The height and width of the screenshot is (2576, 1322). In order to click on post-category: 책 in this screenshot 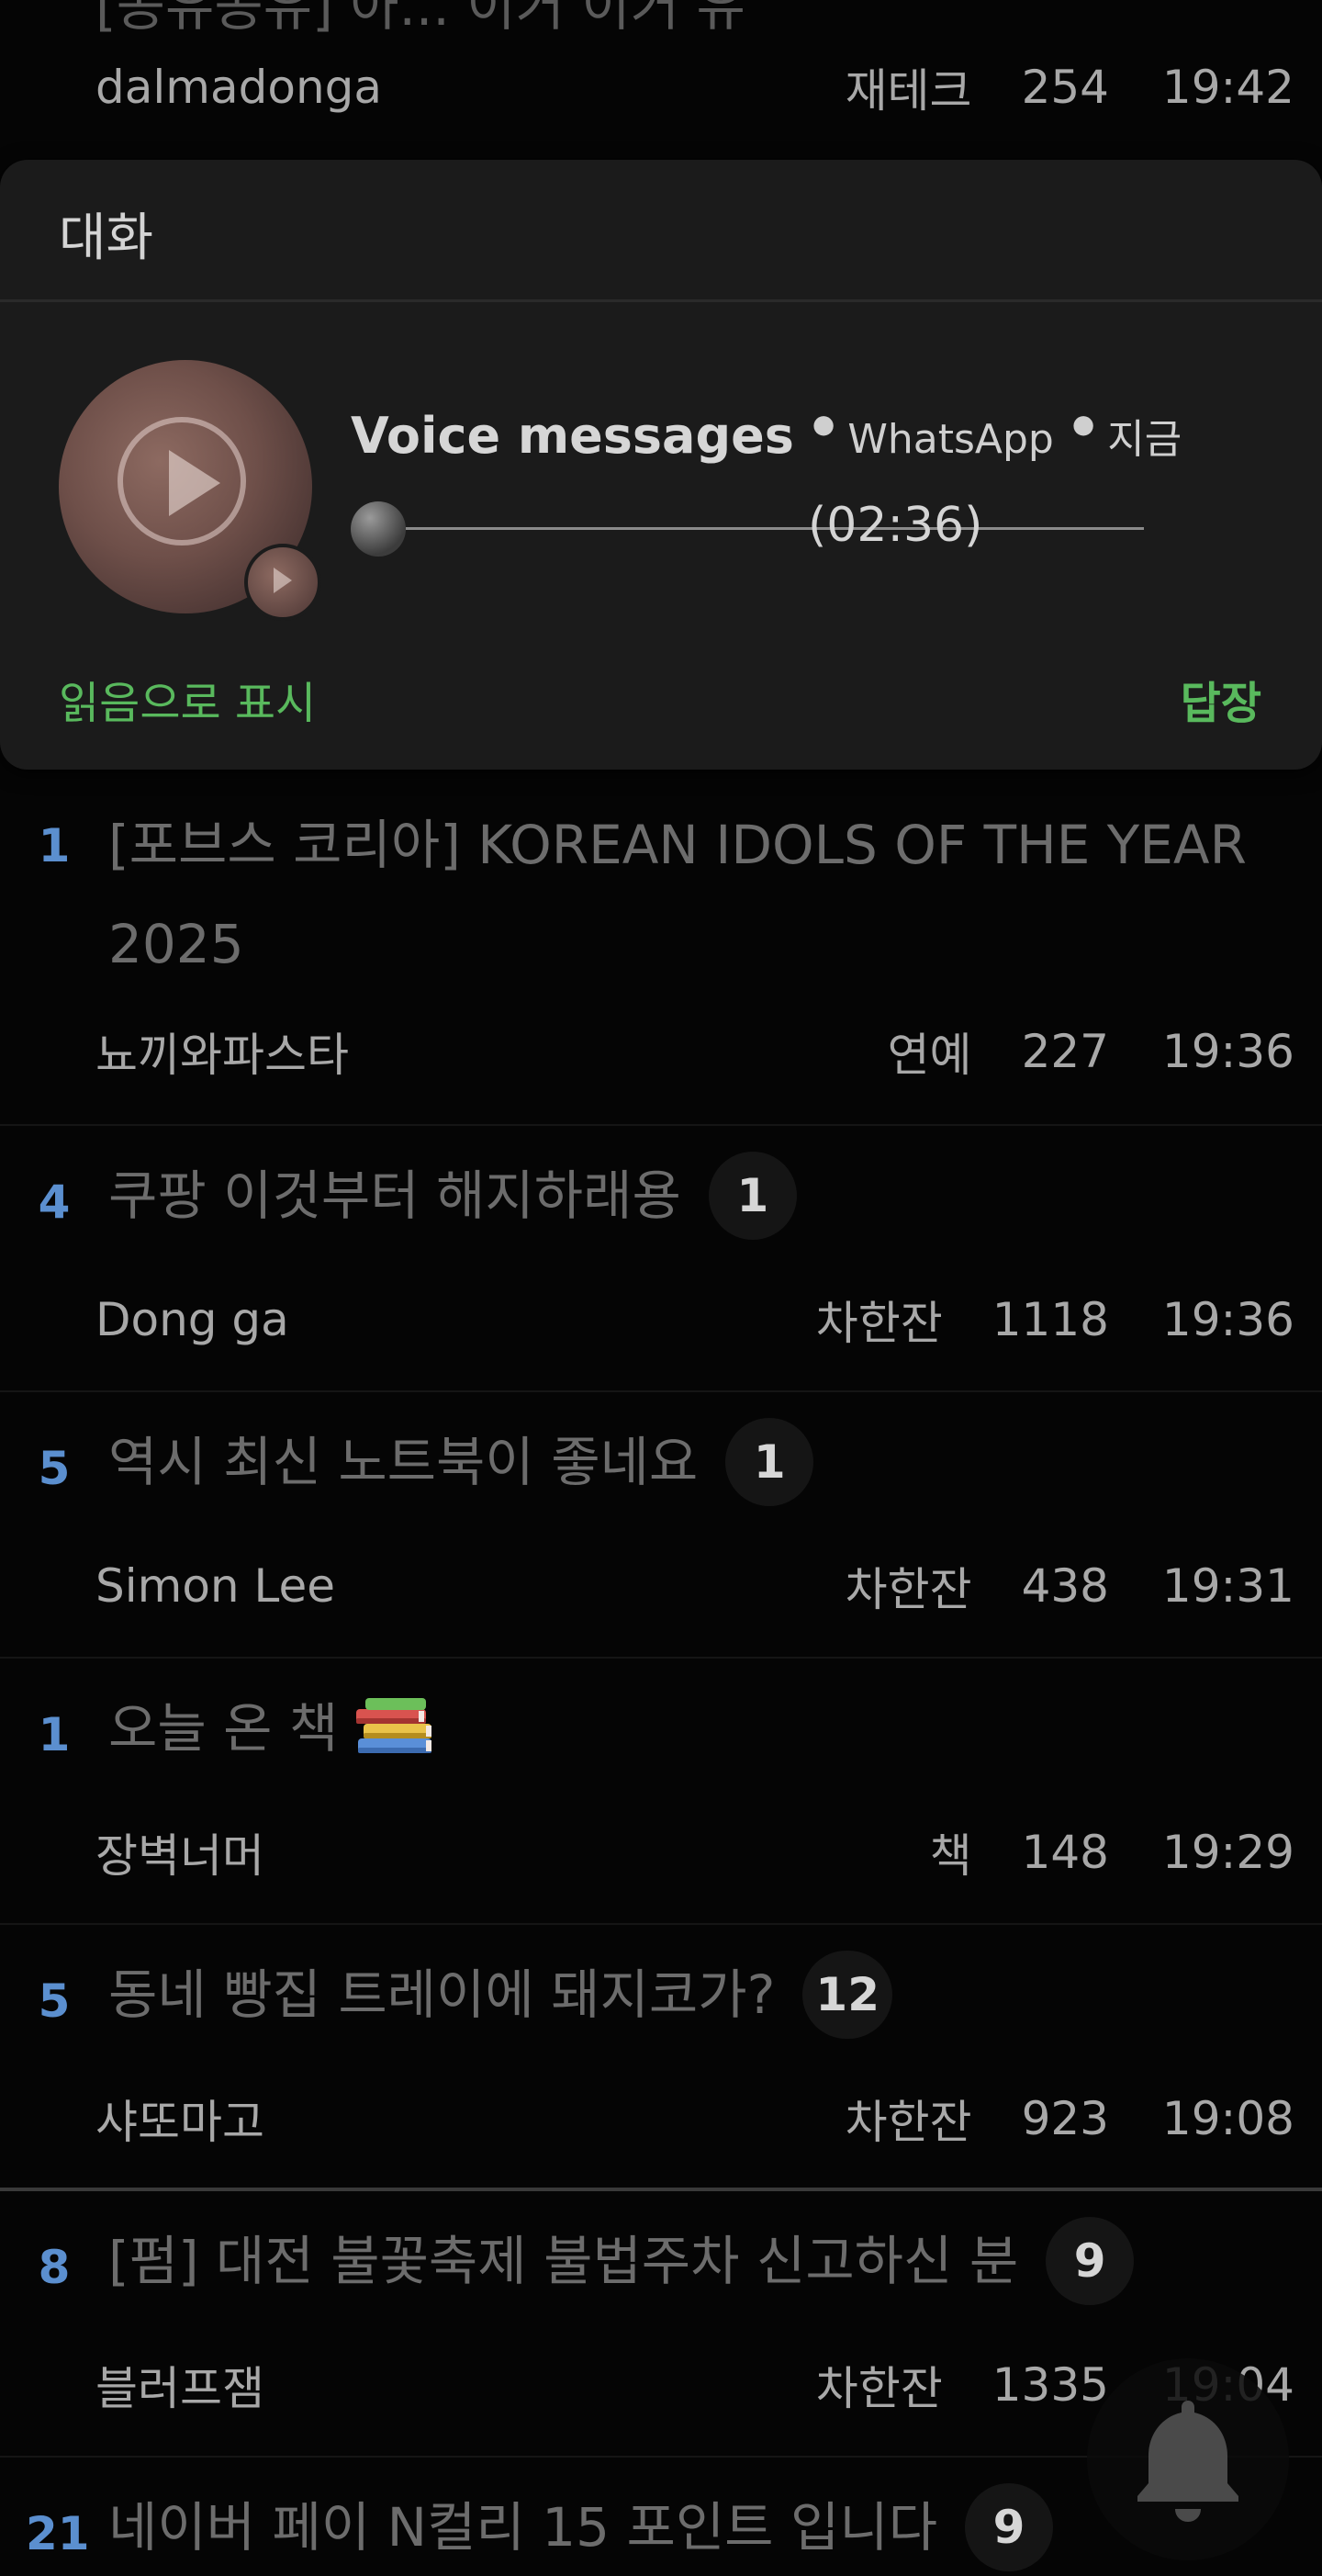, I will do `click(950, 1856)`.